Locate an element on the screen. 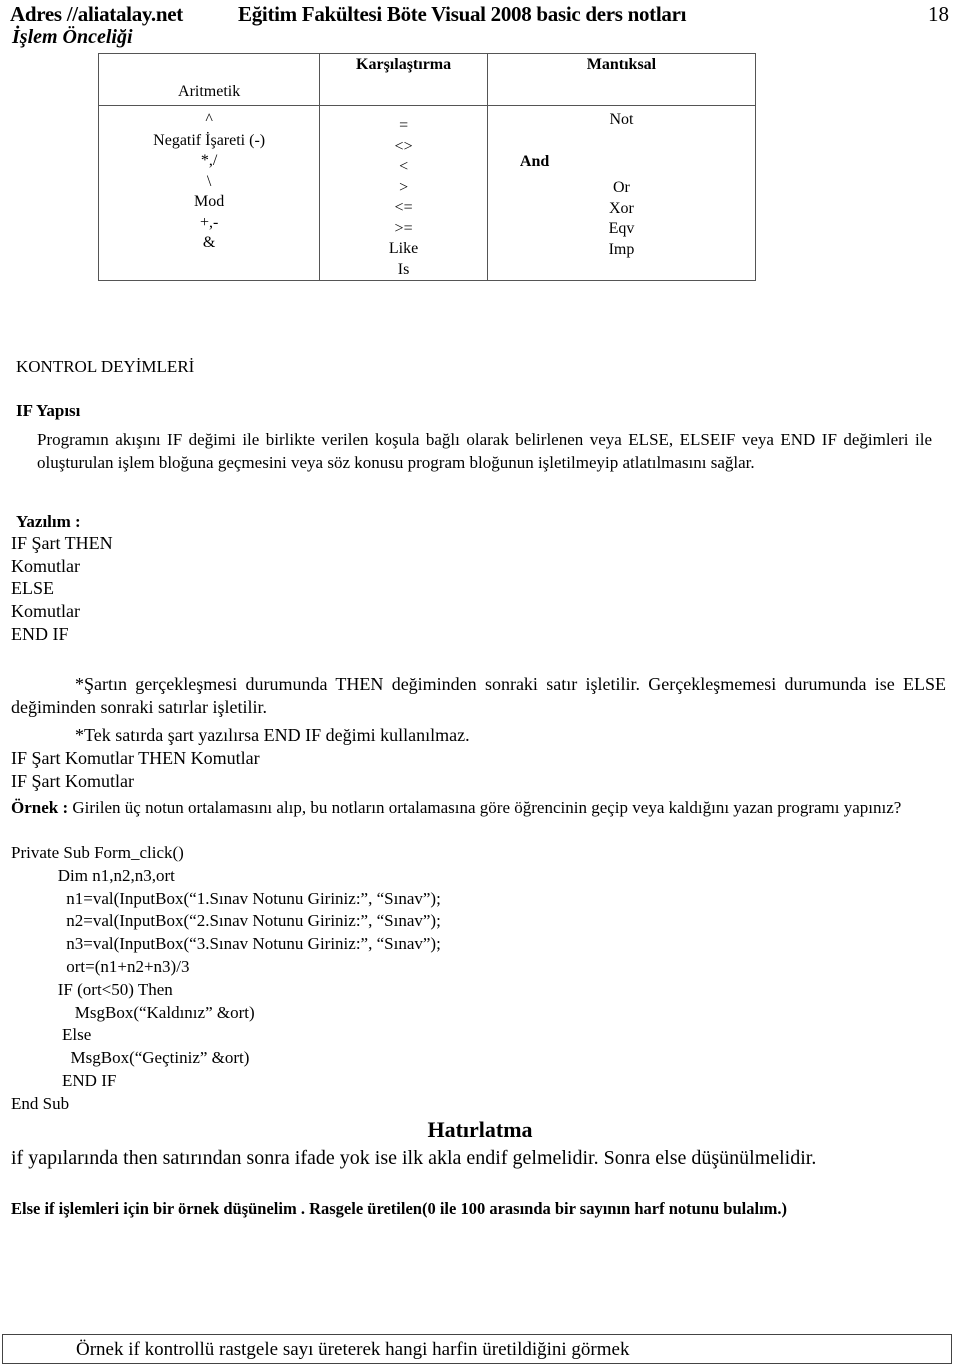 The image size is (960, 1369). header-comparison: Karşılaştırma is located at coordinates (403, 79).